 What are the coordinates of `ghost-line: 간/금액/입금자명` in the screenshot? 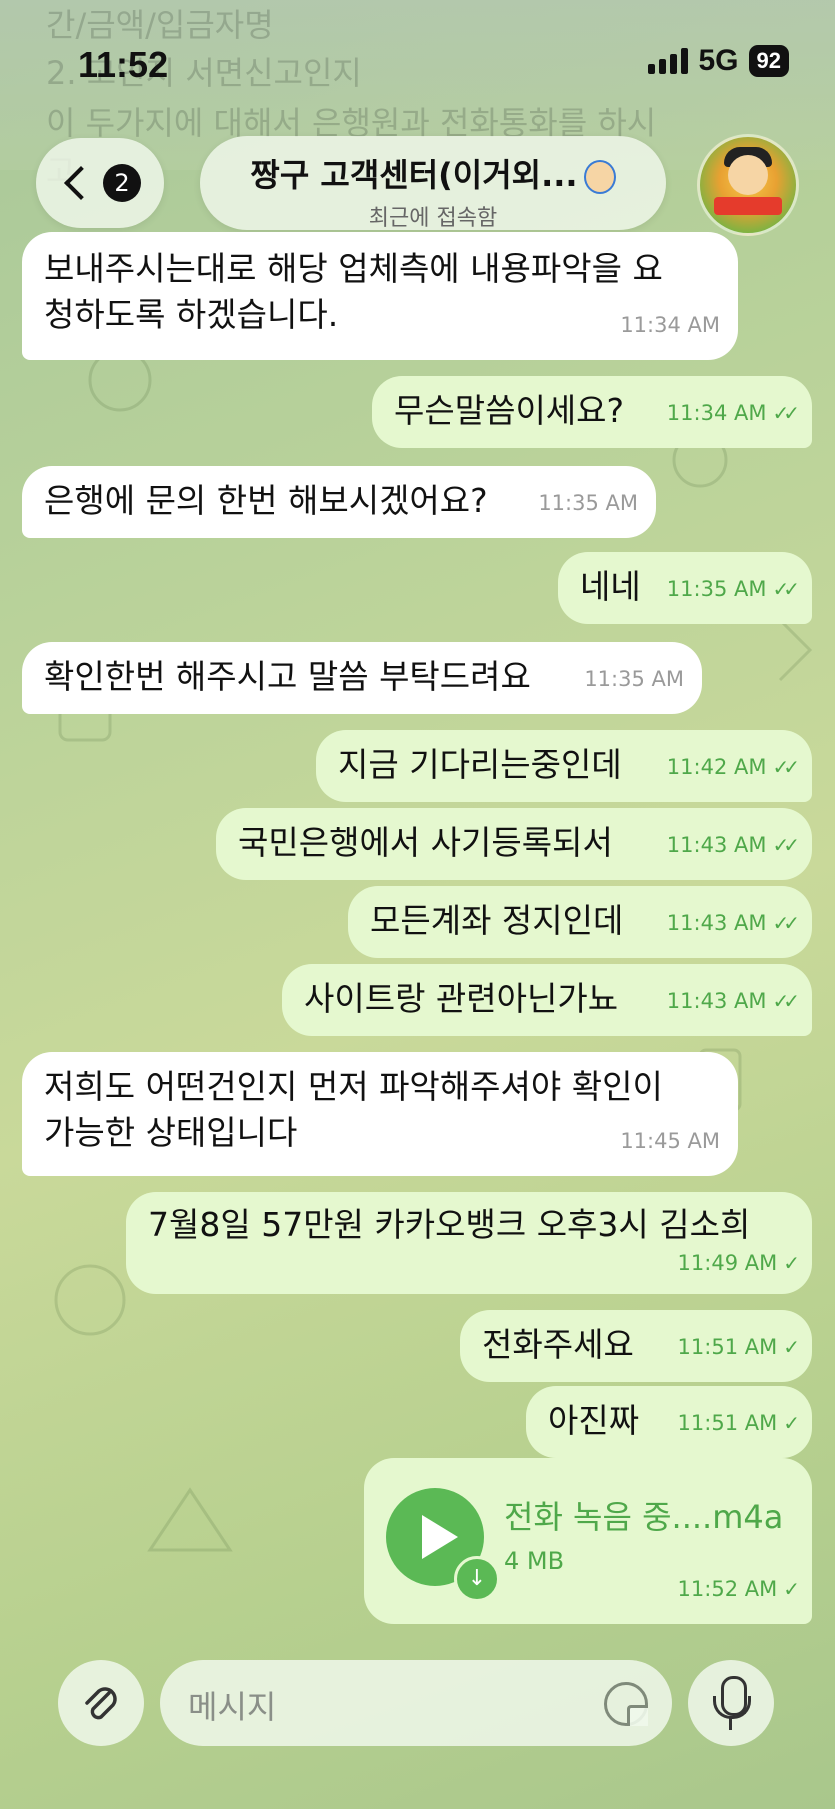 It's located at (160, 25).